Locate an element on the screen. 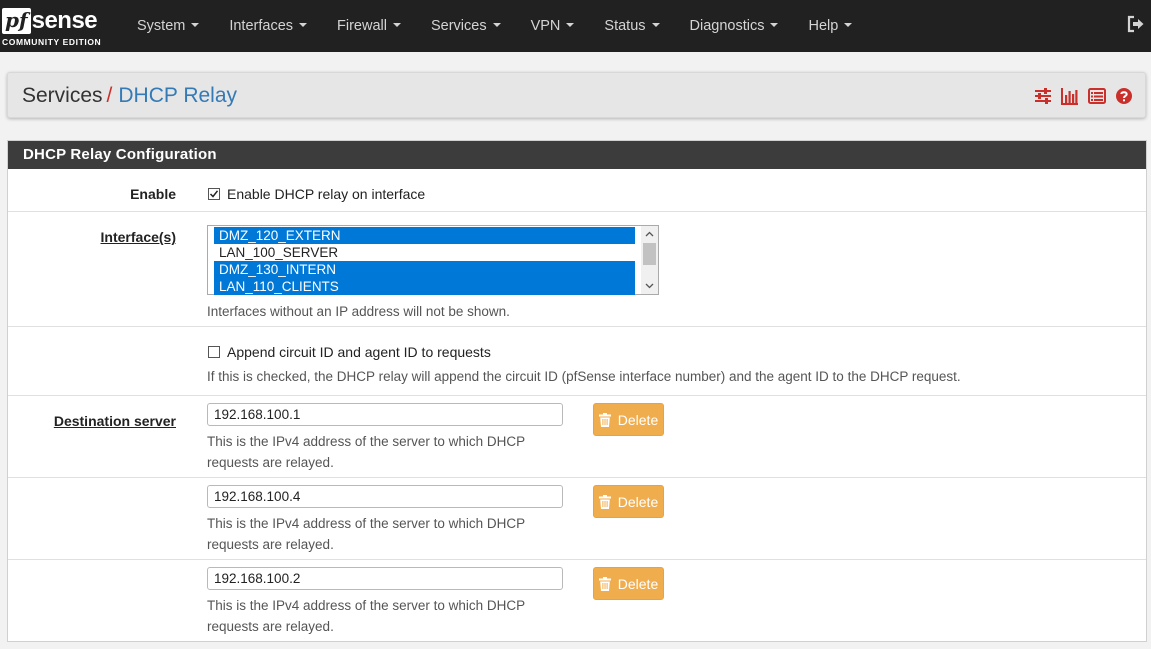 This screenshot has width=1151, height=649. interface-option-dmz-130-intern: DMZ_130_INTERN is located at coordinates (424, 269).